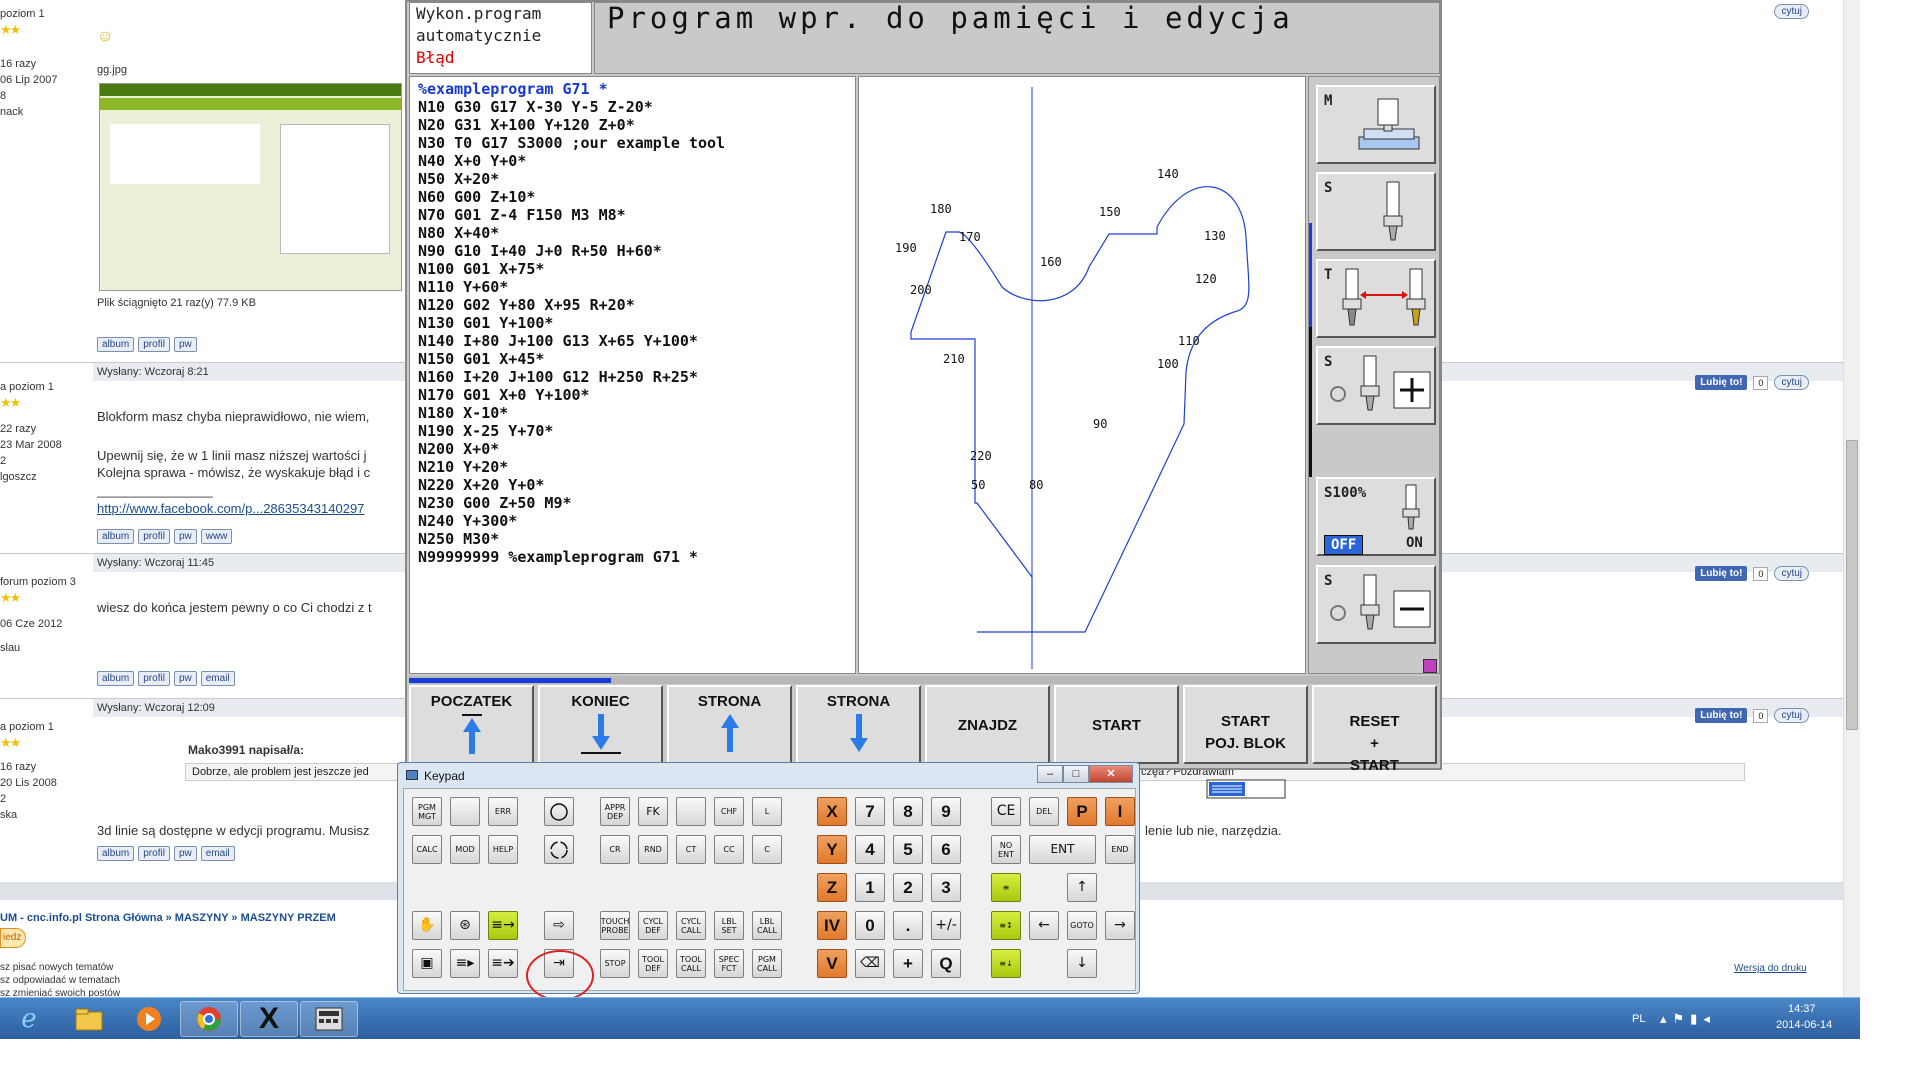 This screenshot has width=1920, height=1080. What do you see at coordinates (1376, 298) in the screenshot?
I see `tool-change-button: T` at bounding box center [1376, 298].